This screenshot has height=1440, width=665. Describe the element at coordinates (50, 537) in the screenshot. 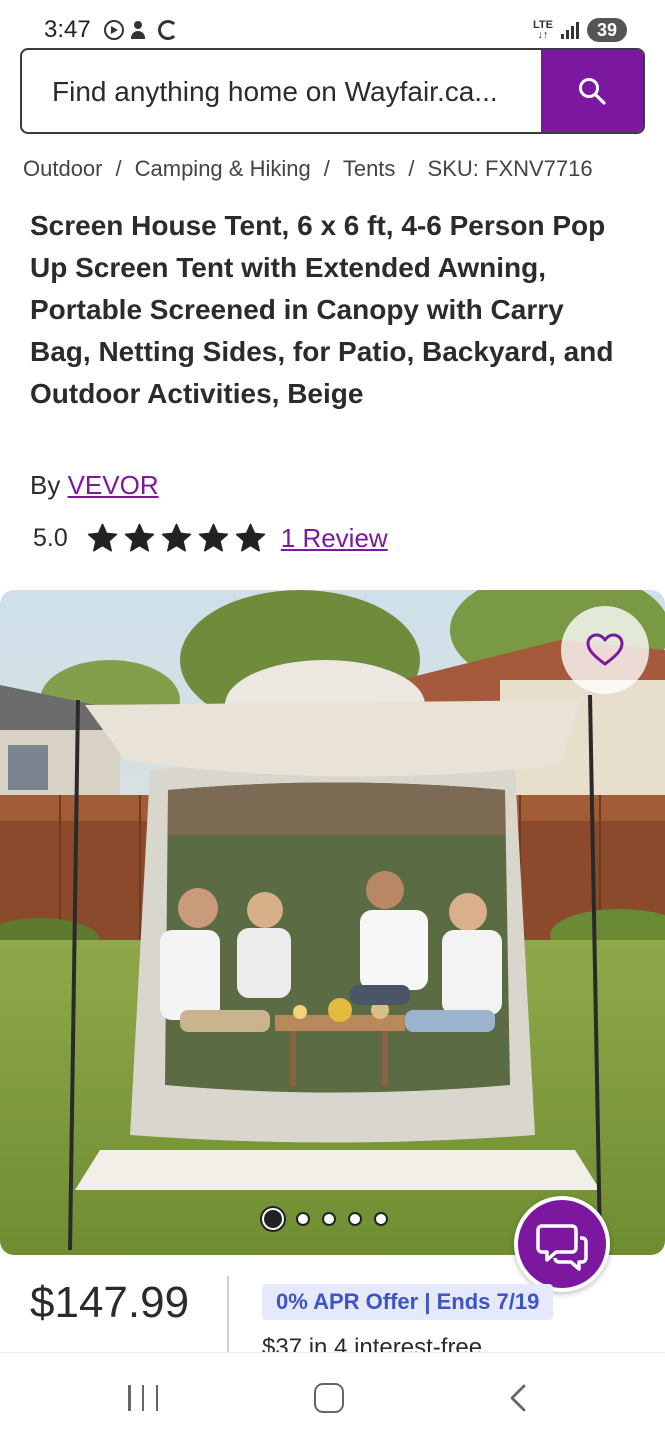

I see `rating-value: 5.0` at that location.